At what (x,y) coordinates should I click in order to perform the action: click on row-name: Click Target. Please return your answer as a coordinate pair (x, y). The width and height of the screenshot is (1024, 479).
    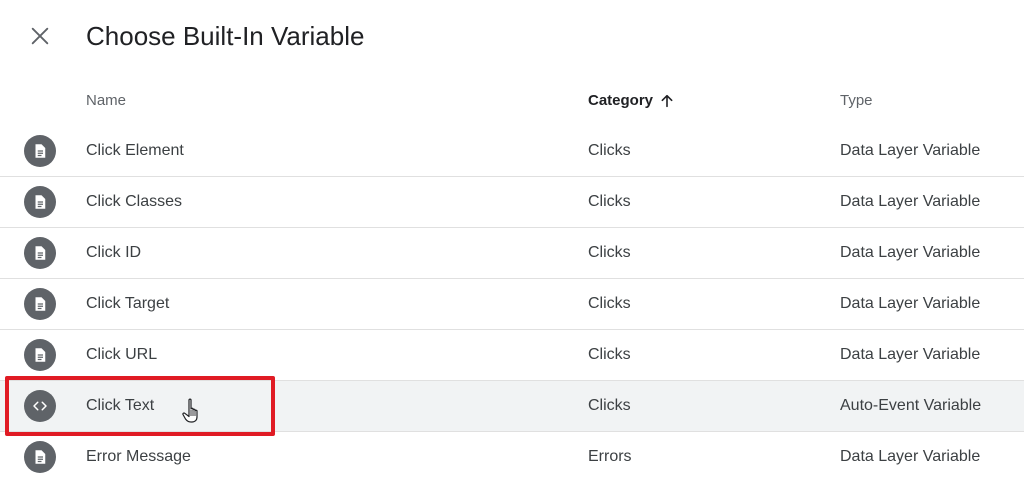
    Looking at the image, I should click on (128, 303).